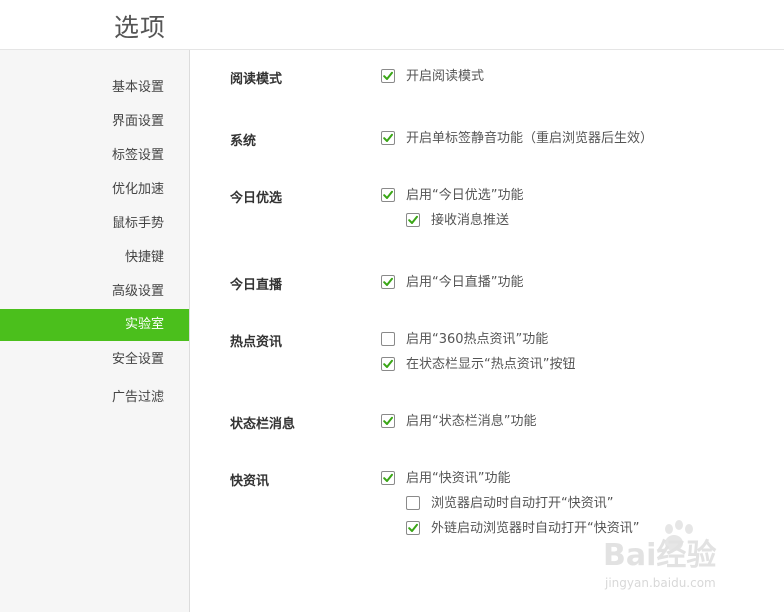 Image resolution: width=784 pixels, height=612 pixels. What do you see at coordinates (471, 421) in the screenshot?
I see `option-label: 启用“状态栏消息”功能` at bounding box center [471, 421].